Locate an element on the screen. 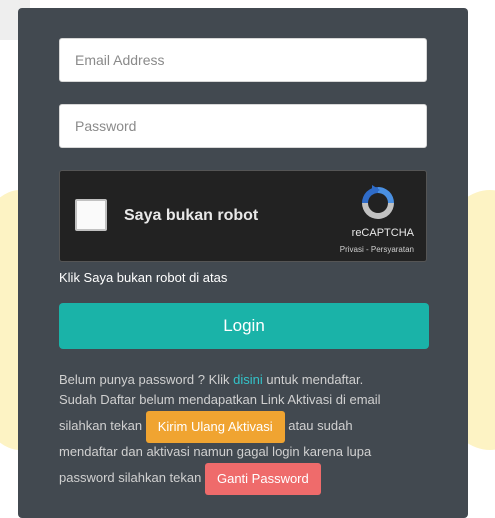  email-field is located at coordinates (243, 60).